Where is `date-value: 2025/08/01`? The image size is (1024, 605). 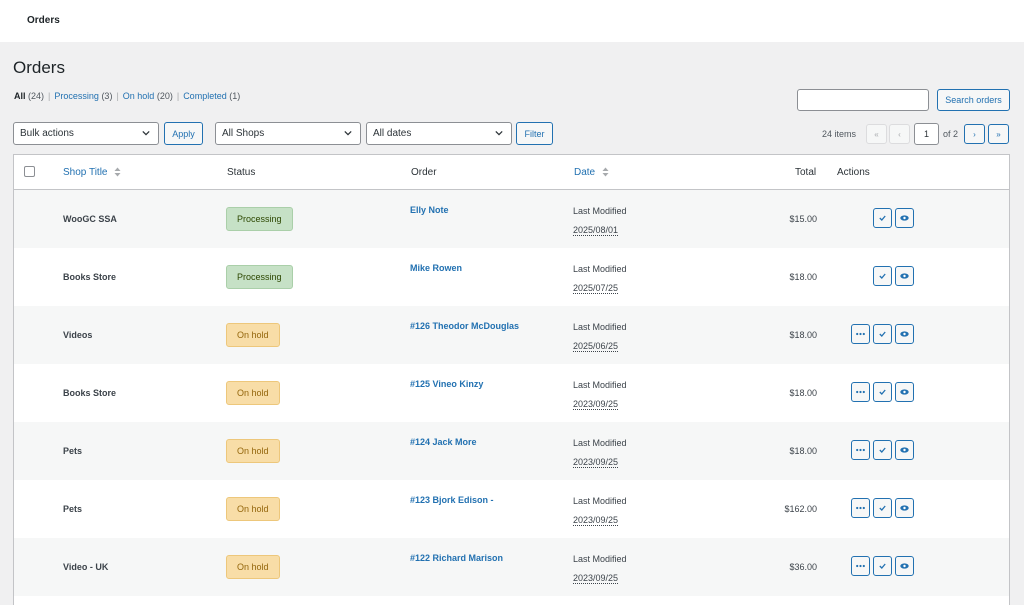 date-value: 2025/08/01 is located at coordinates (596, 230).